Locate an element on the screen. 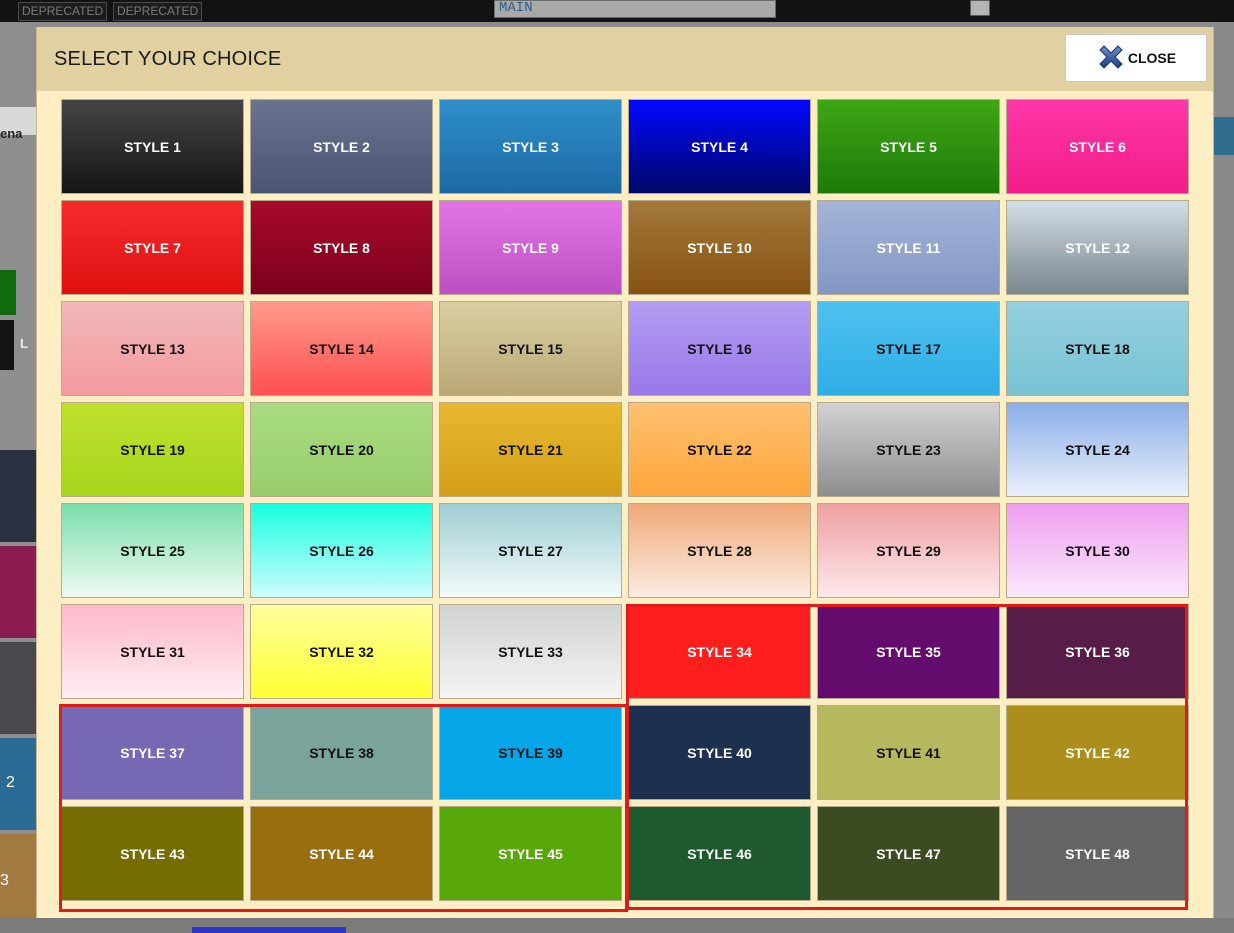  style-option: STYLE 17 is located at coordinates (908, 348).